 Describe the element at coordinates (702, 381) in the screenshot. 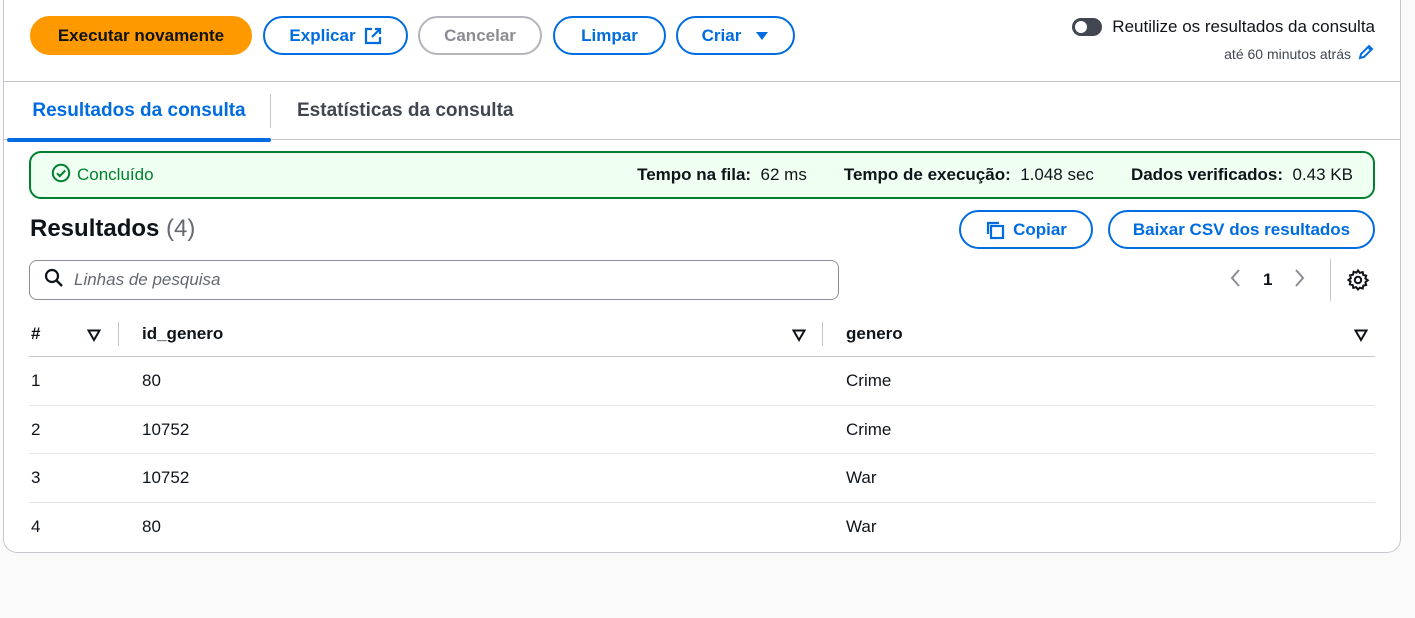

I see `table-row: 1 80 Crime` at that location.